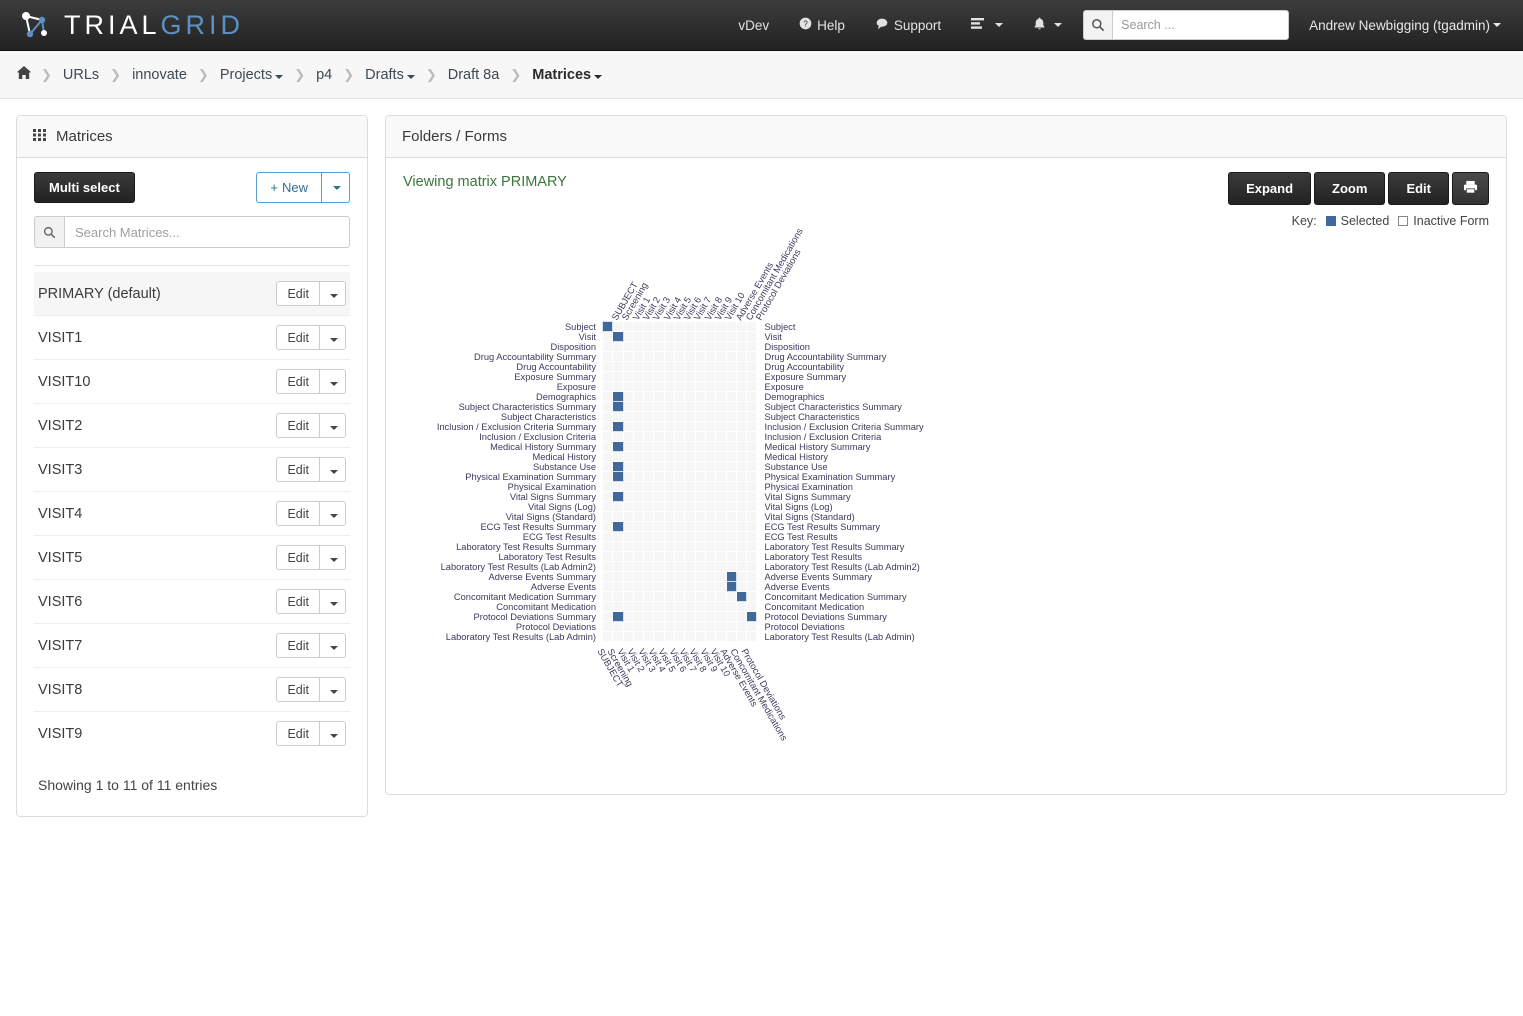  I want to click on breadcrumb-item-drafts: Drafts, so click(390, 75).